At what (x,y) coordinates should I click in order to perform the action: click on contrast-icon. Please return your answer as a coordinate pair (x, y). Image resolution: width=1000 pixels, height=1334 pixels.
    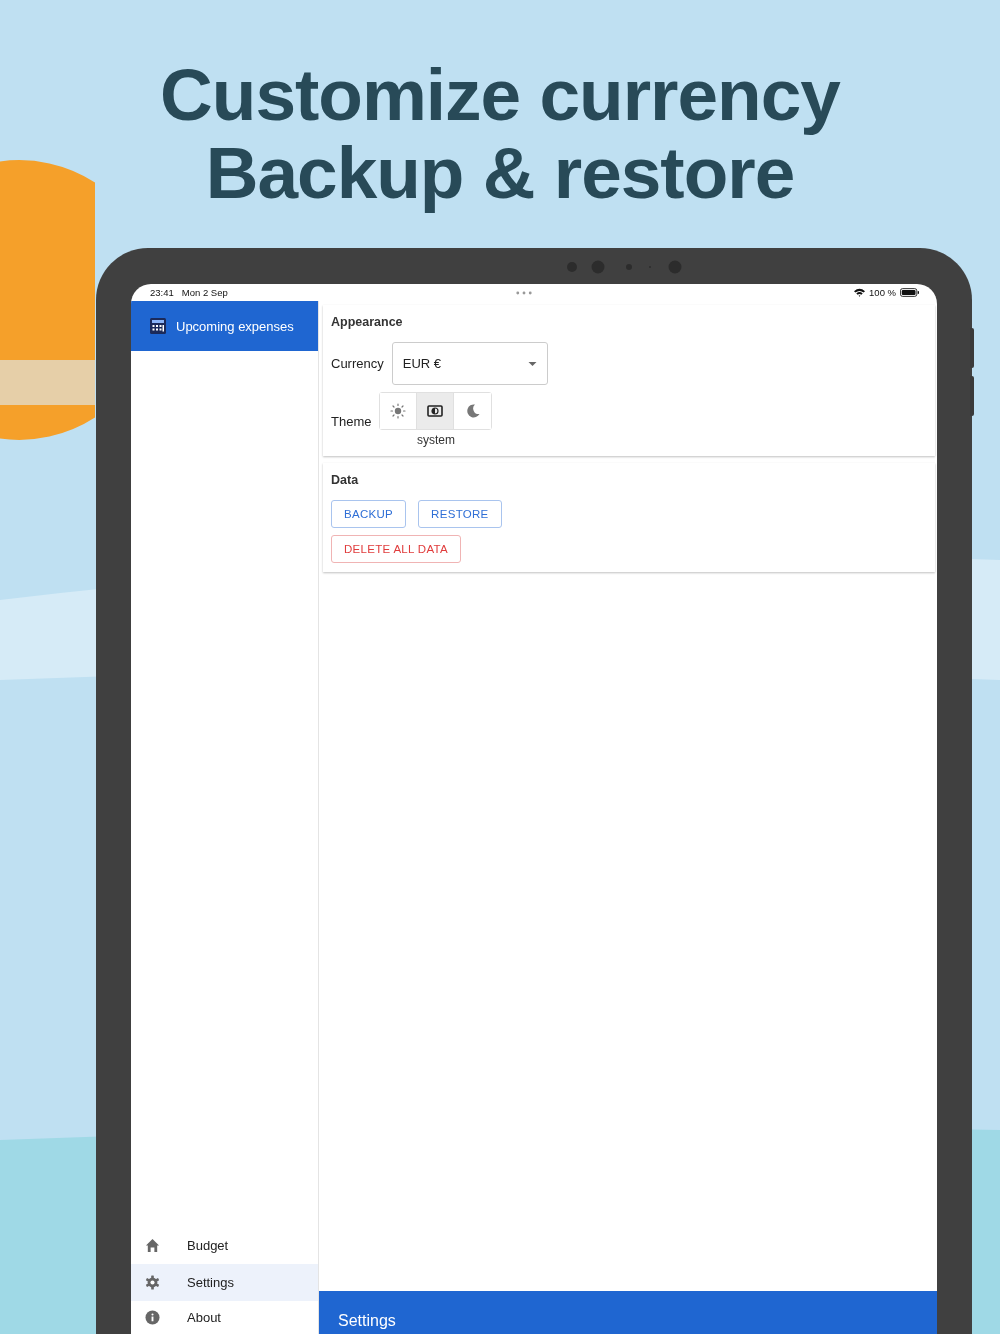
    Looking at the image, I should click on (435, 411).